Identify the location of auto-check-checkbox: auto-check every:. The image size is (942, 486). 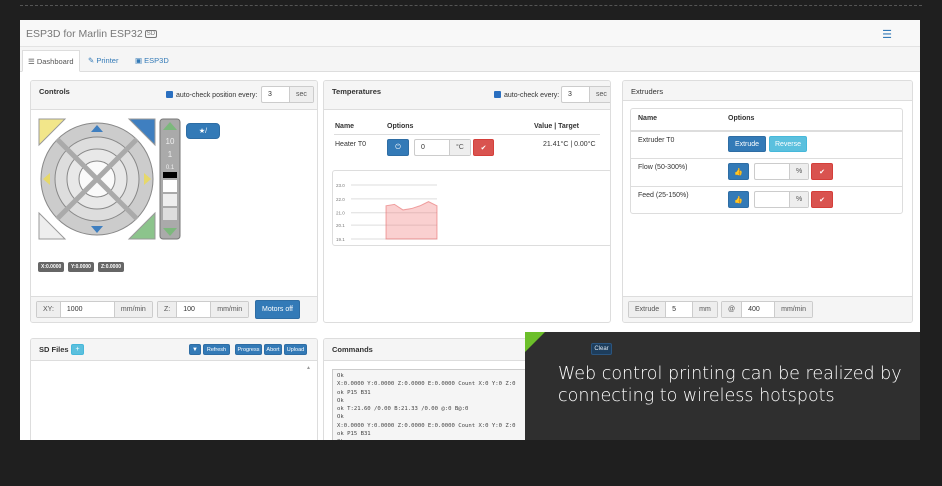
(526, 95).